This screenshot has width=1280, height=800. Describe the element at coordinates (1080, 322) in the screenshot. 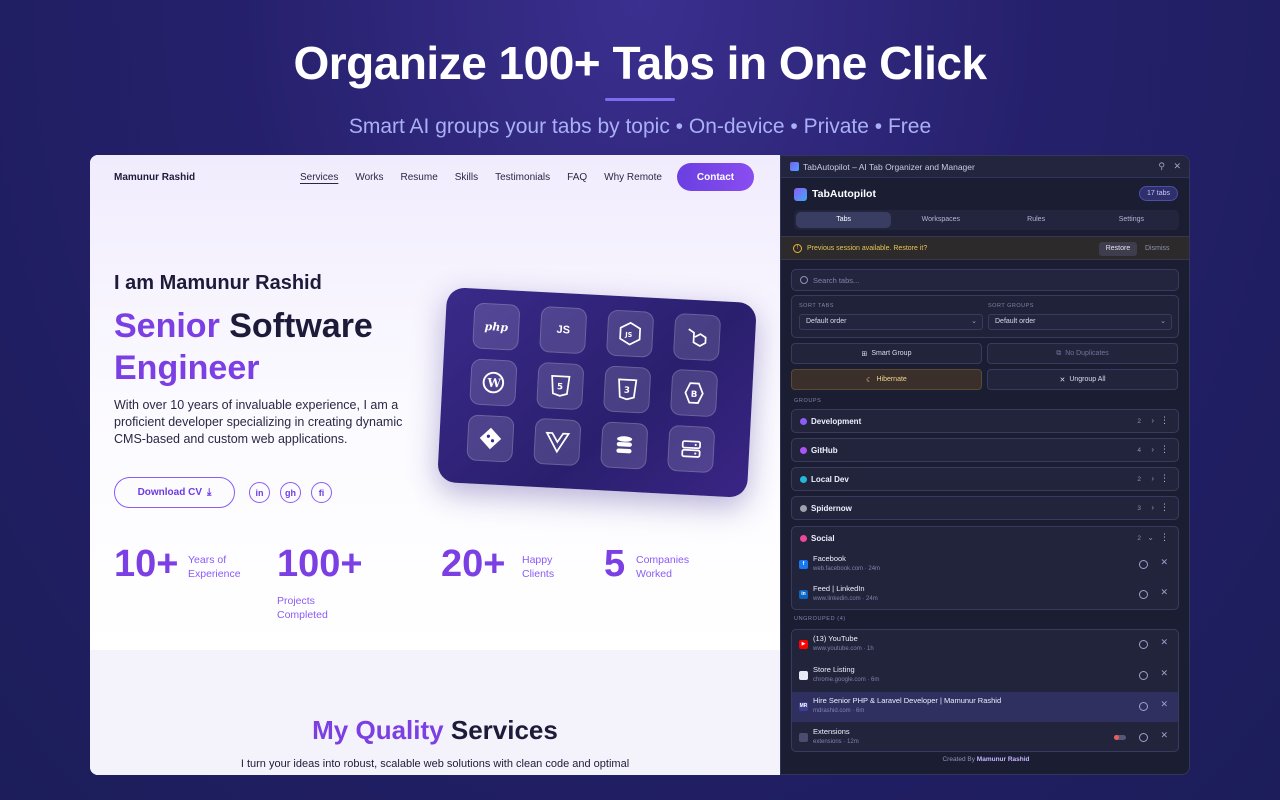

I see `sort-groups-select: Default order ⌄` at that location.